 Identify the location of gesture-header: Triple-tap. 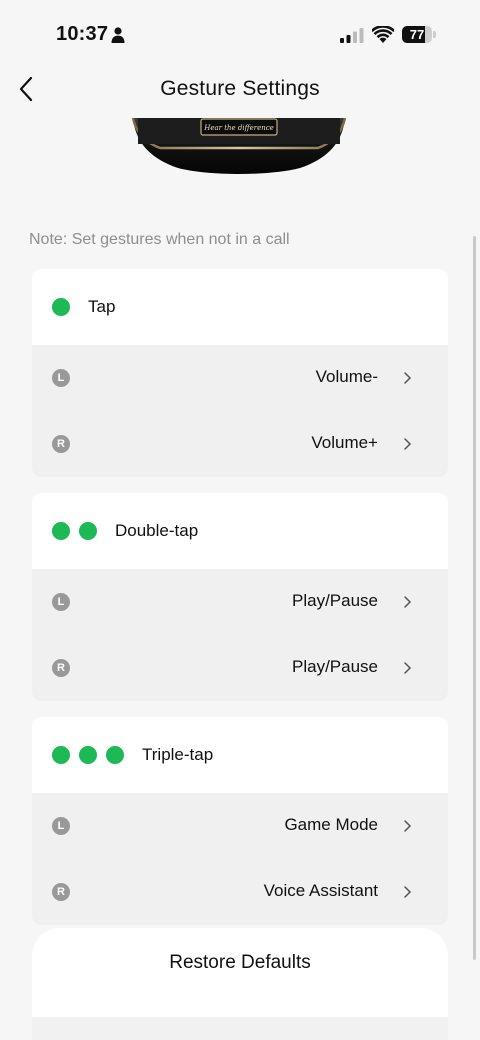
(240, 755).